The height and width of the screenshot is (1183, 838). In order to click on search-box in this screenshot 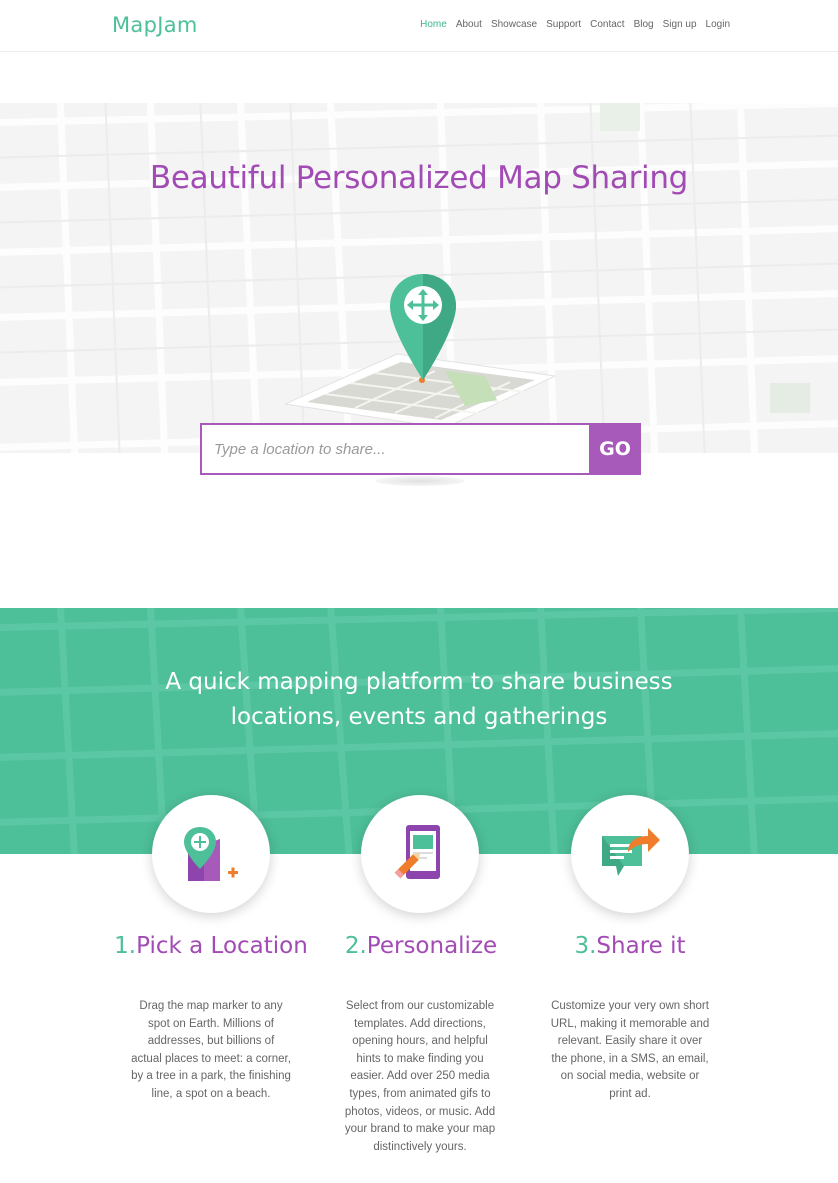, I will do `click(394, 449)`.